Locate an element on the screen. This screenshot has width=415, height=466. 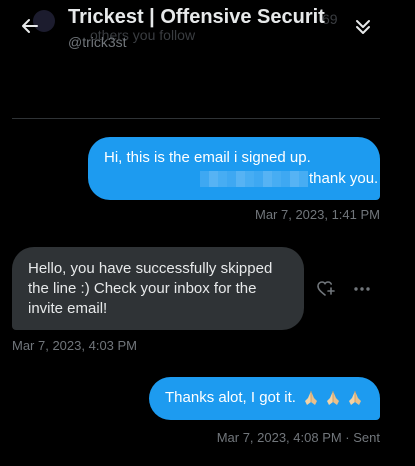
message-timestamp: Mar 7, 2023, 4:03 PM is located at coordinates (75, 345).